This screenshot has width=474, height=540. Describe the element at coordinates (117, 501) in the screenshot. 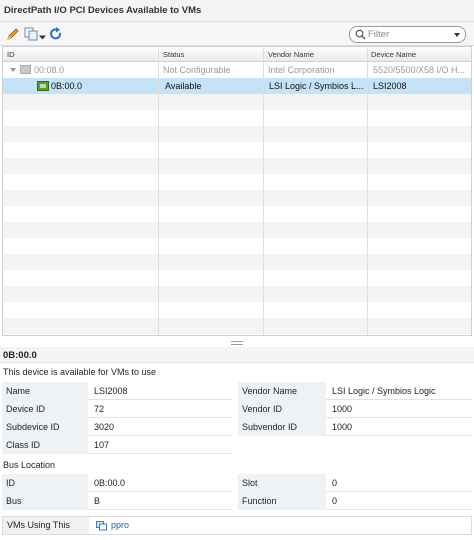

I see `property-row: Bus B` at that location.